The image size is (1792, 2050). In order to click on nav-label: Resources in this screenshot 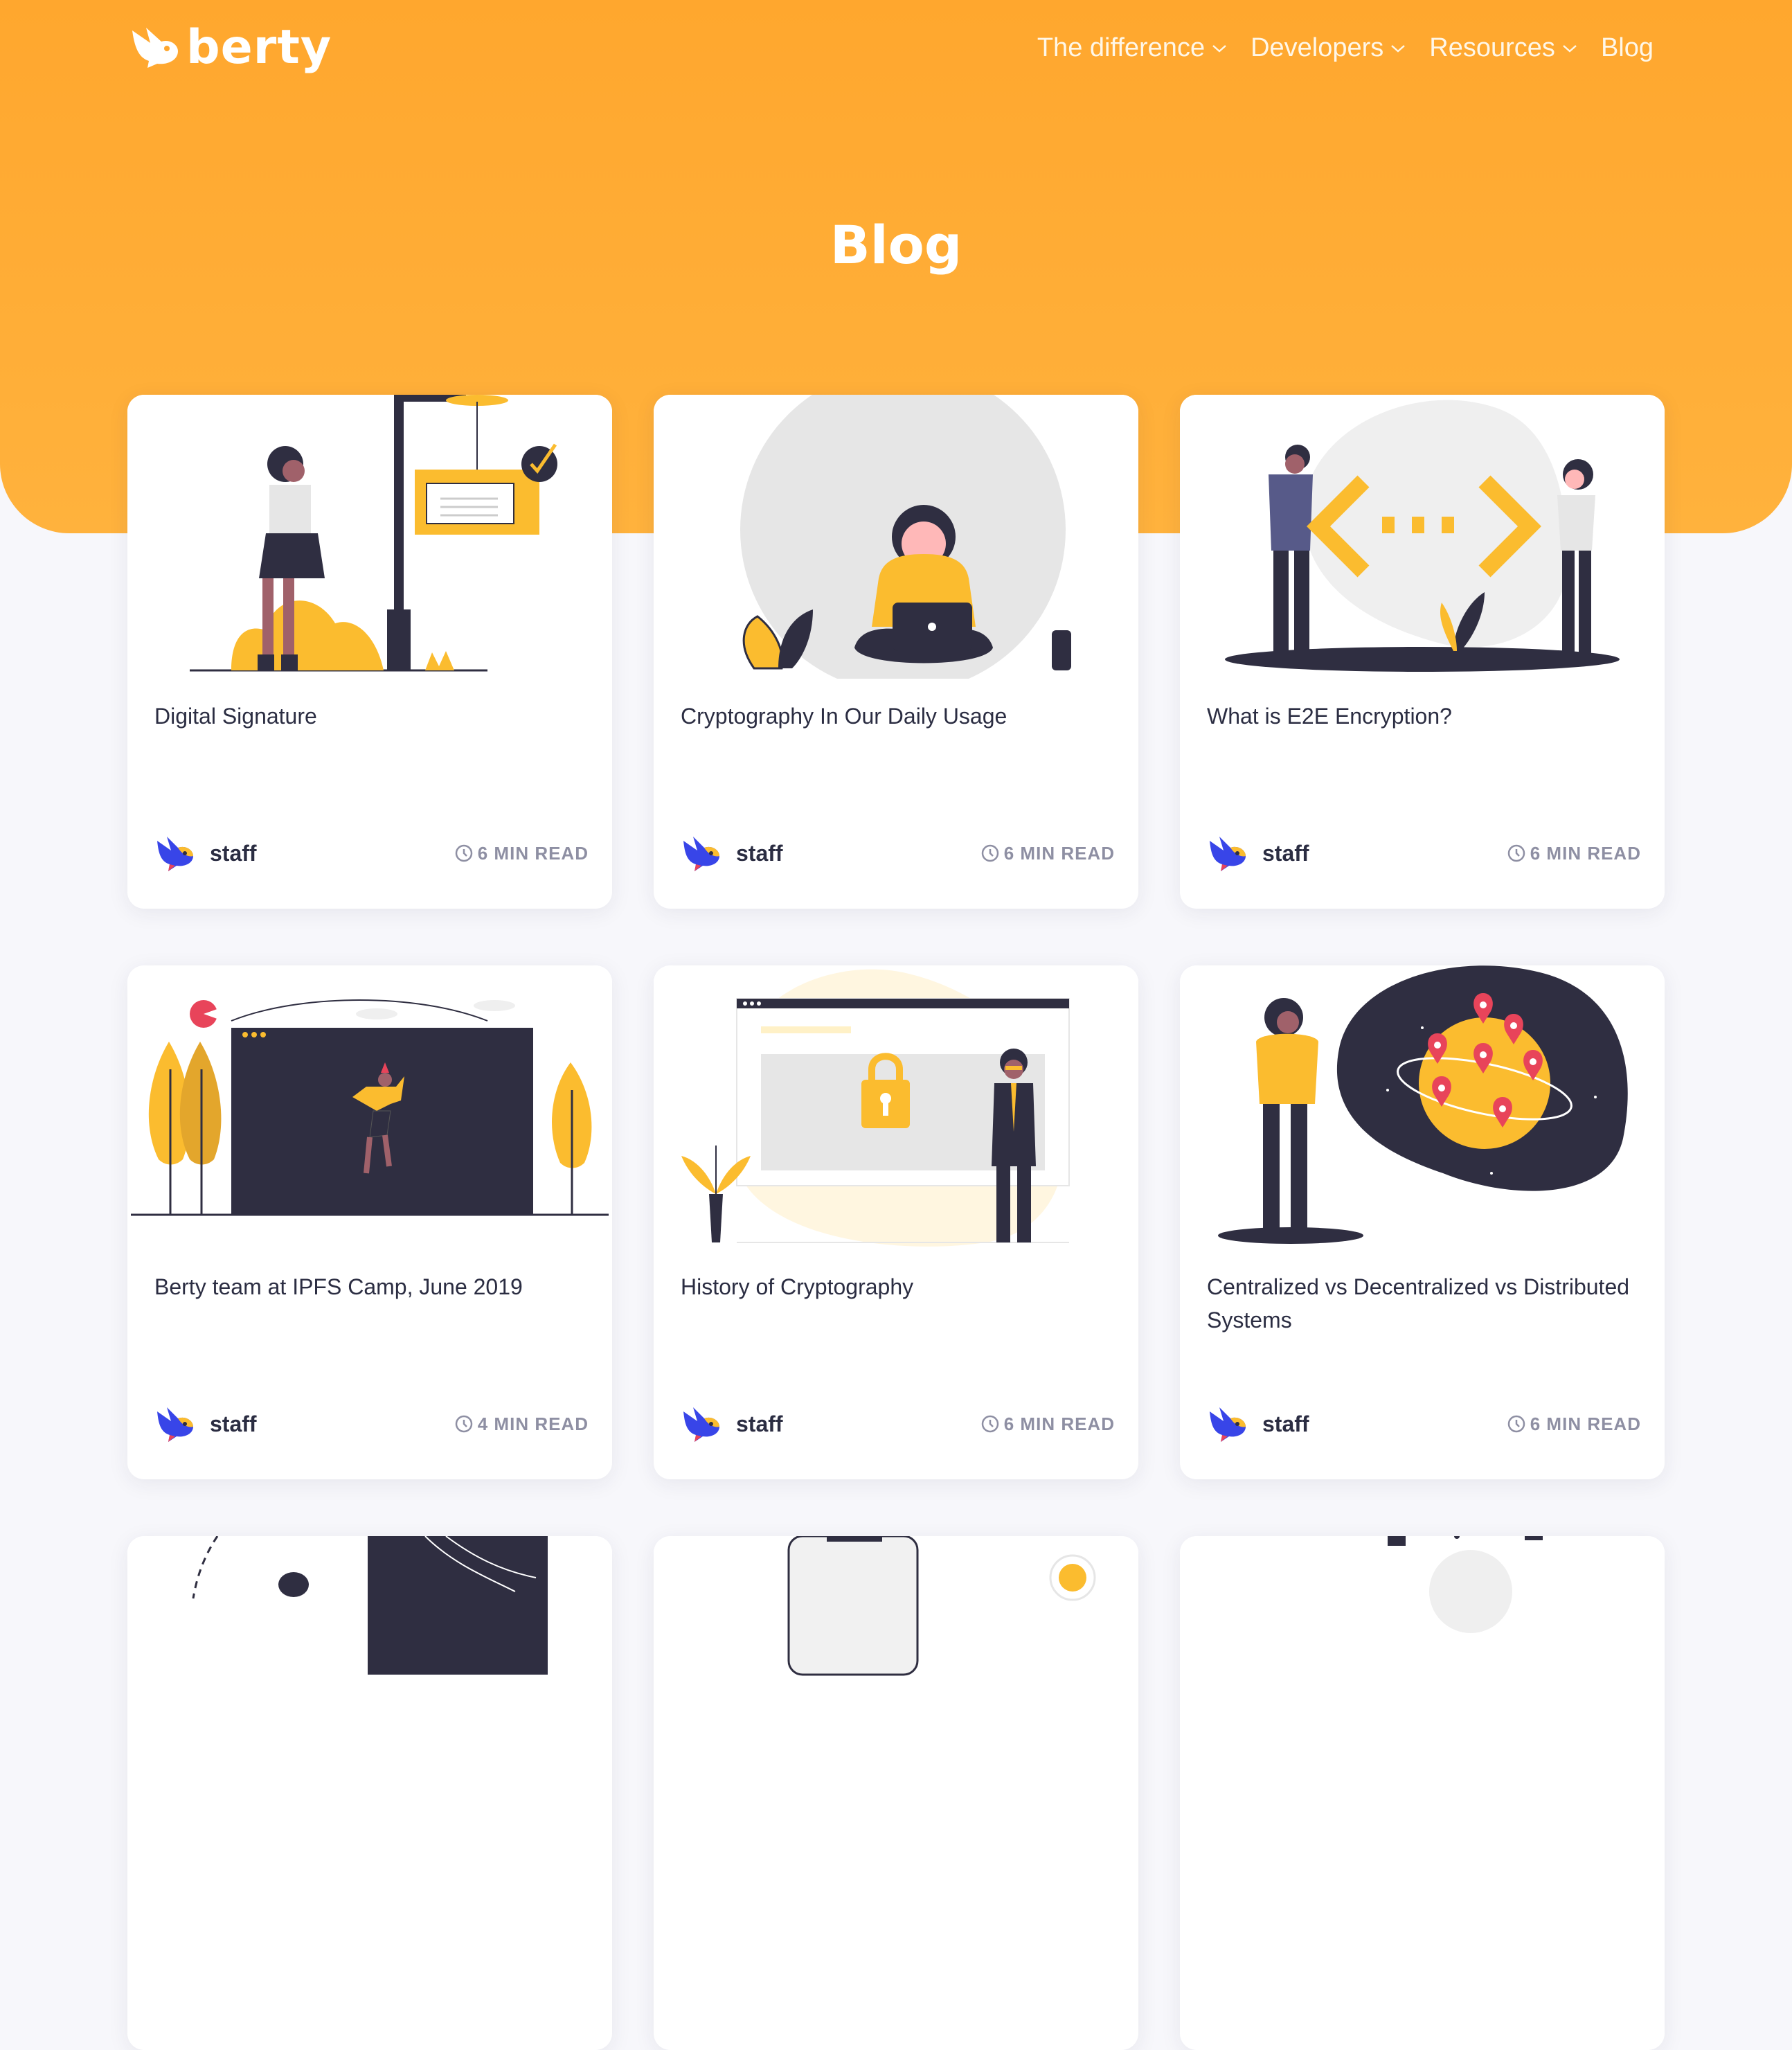, I will do `click(1492, 47)`.